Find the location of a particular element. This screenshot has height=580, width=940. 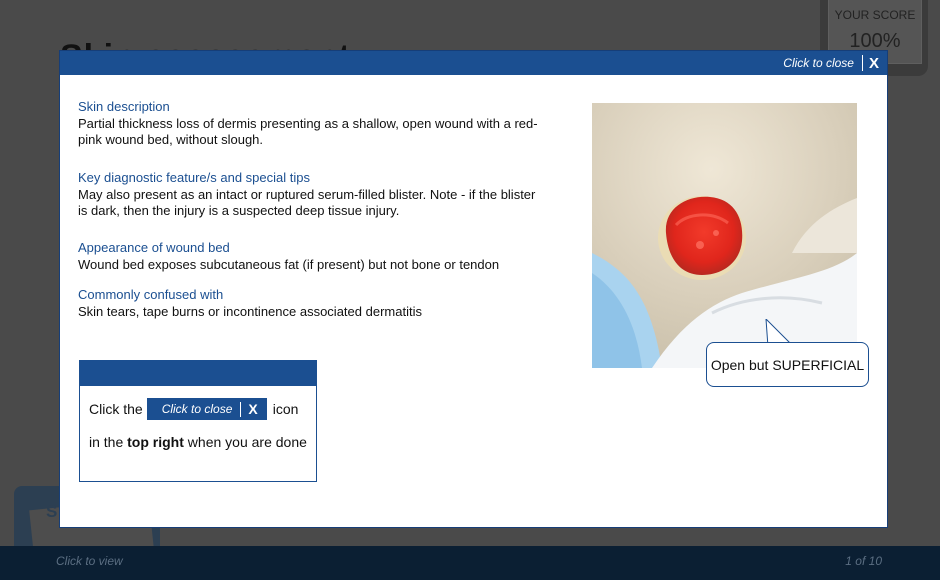

wound-photo-graphic is located at coordinates (724, 235).